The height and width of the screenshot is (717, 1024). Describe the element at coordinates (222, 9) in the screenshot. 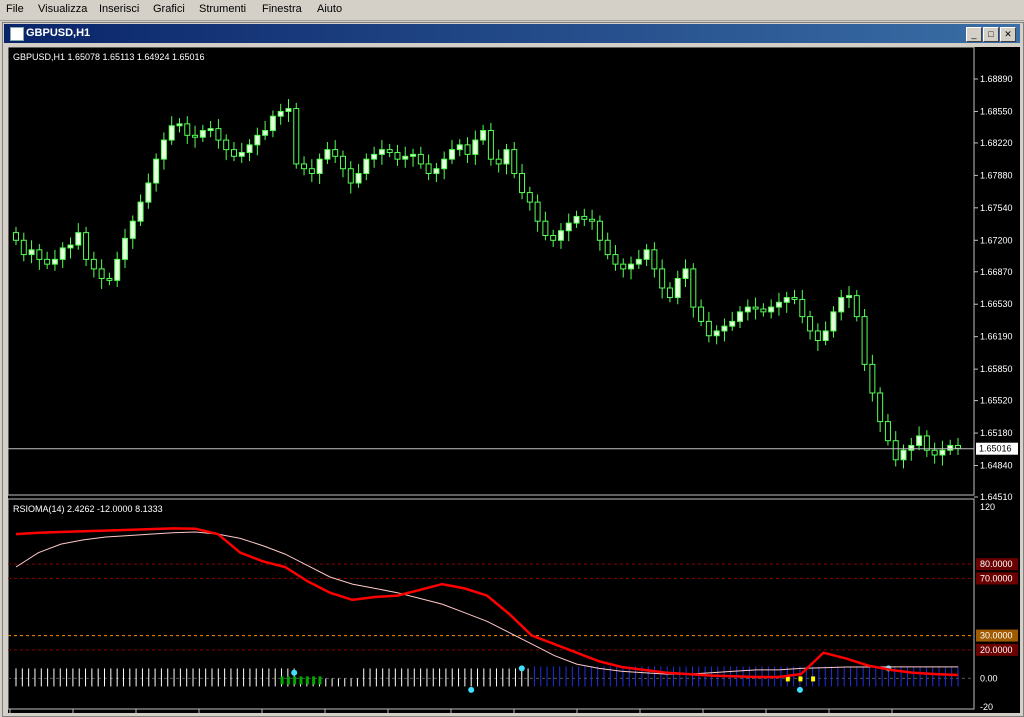

I see `menu-tools: Strumenti` at that location.